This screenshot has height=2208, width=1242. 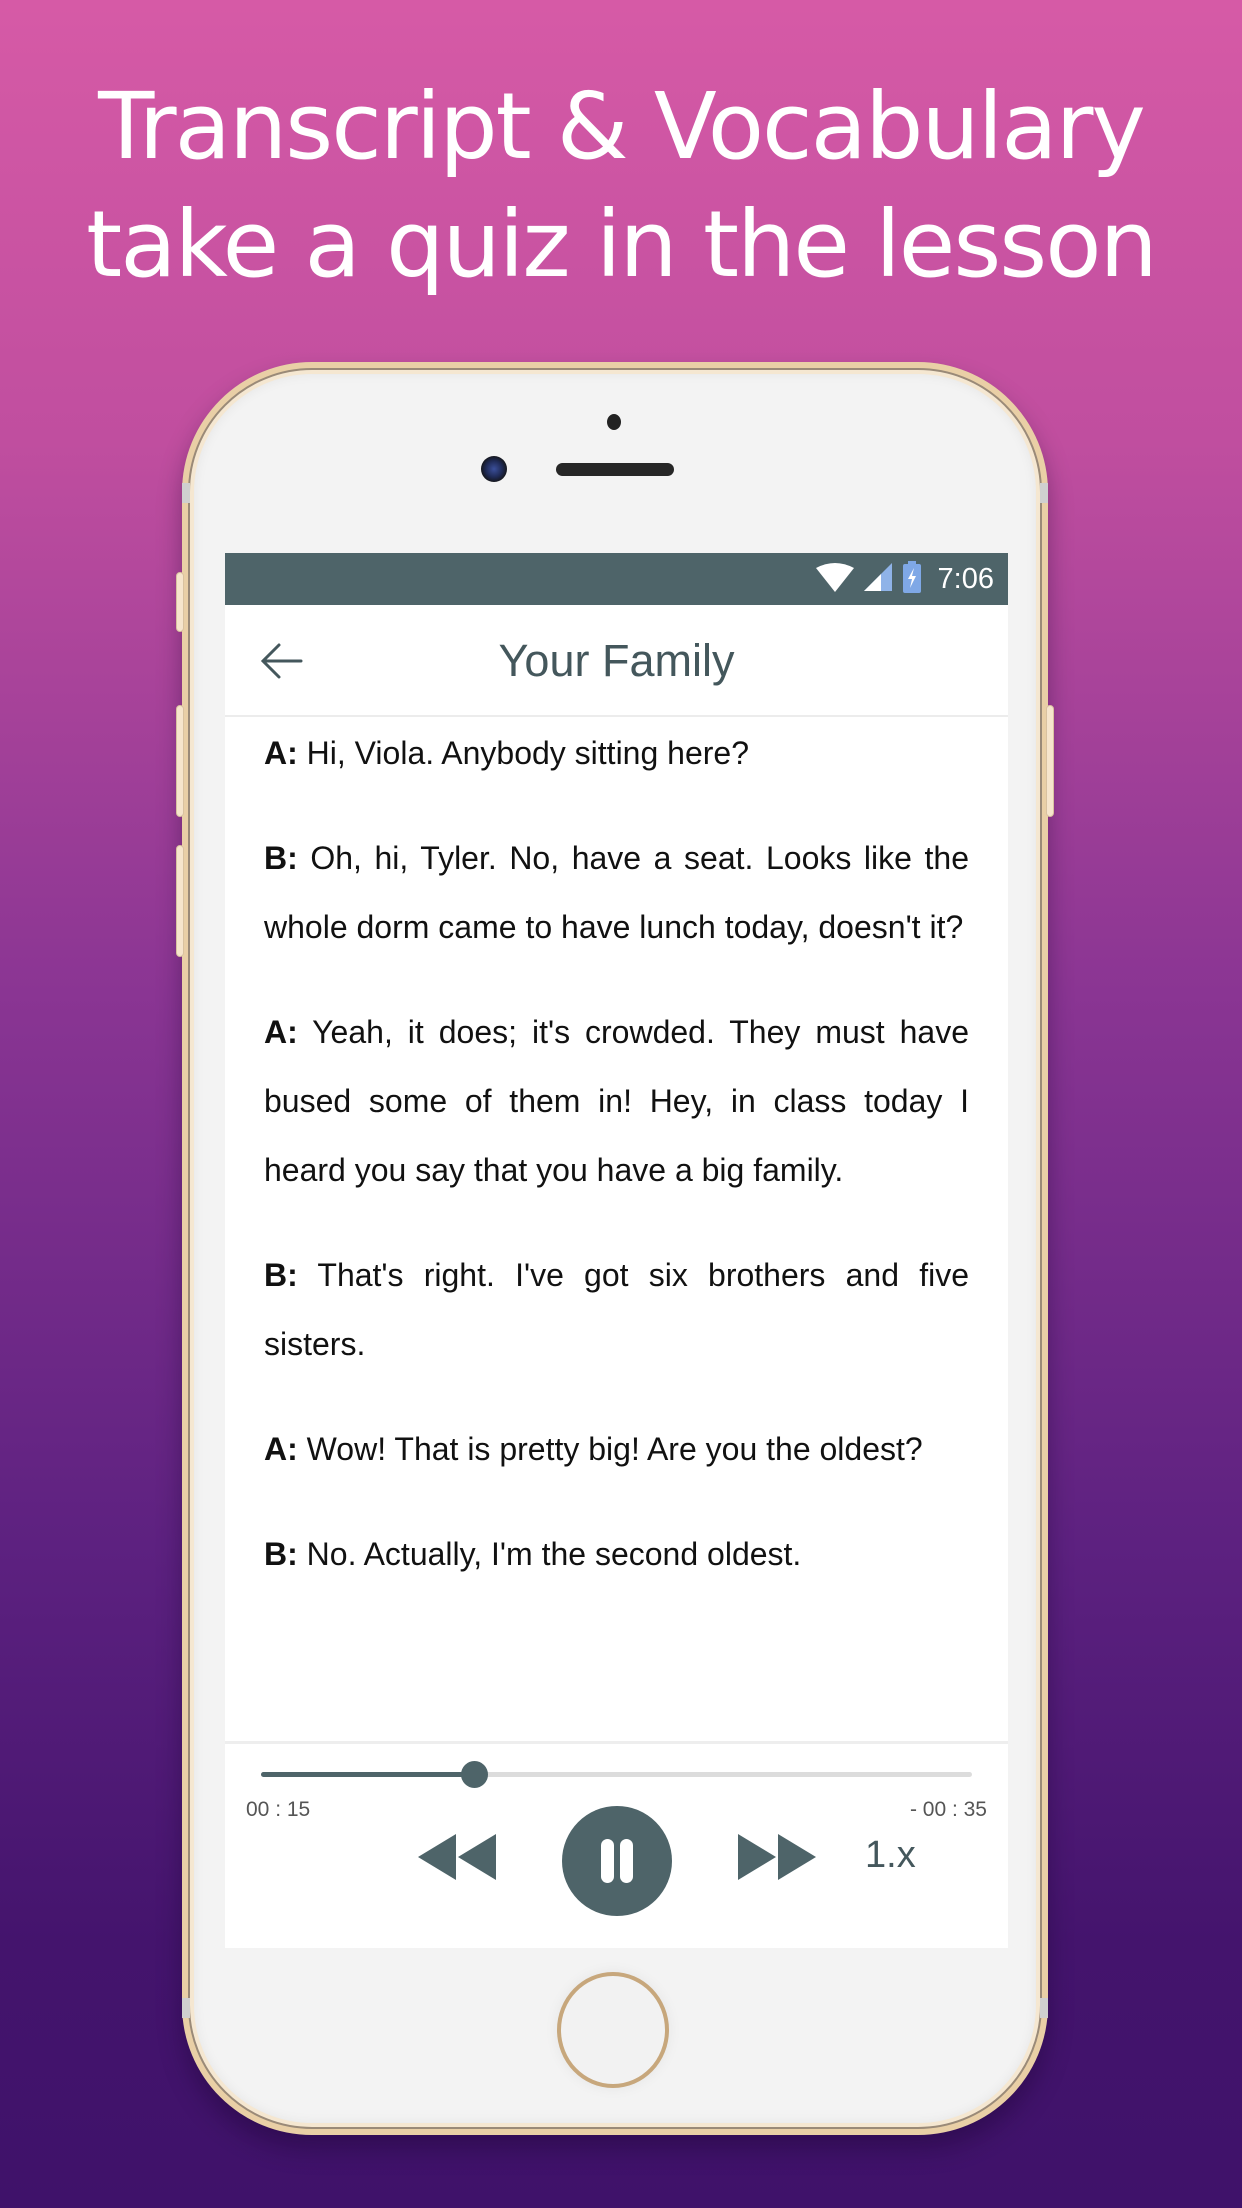 What do you see at coordinates (368, 1774) in the screenshot?
I see `seek-bar-progress` at bounding box center [368, 1774].